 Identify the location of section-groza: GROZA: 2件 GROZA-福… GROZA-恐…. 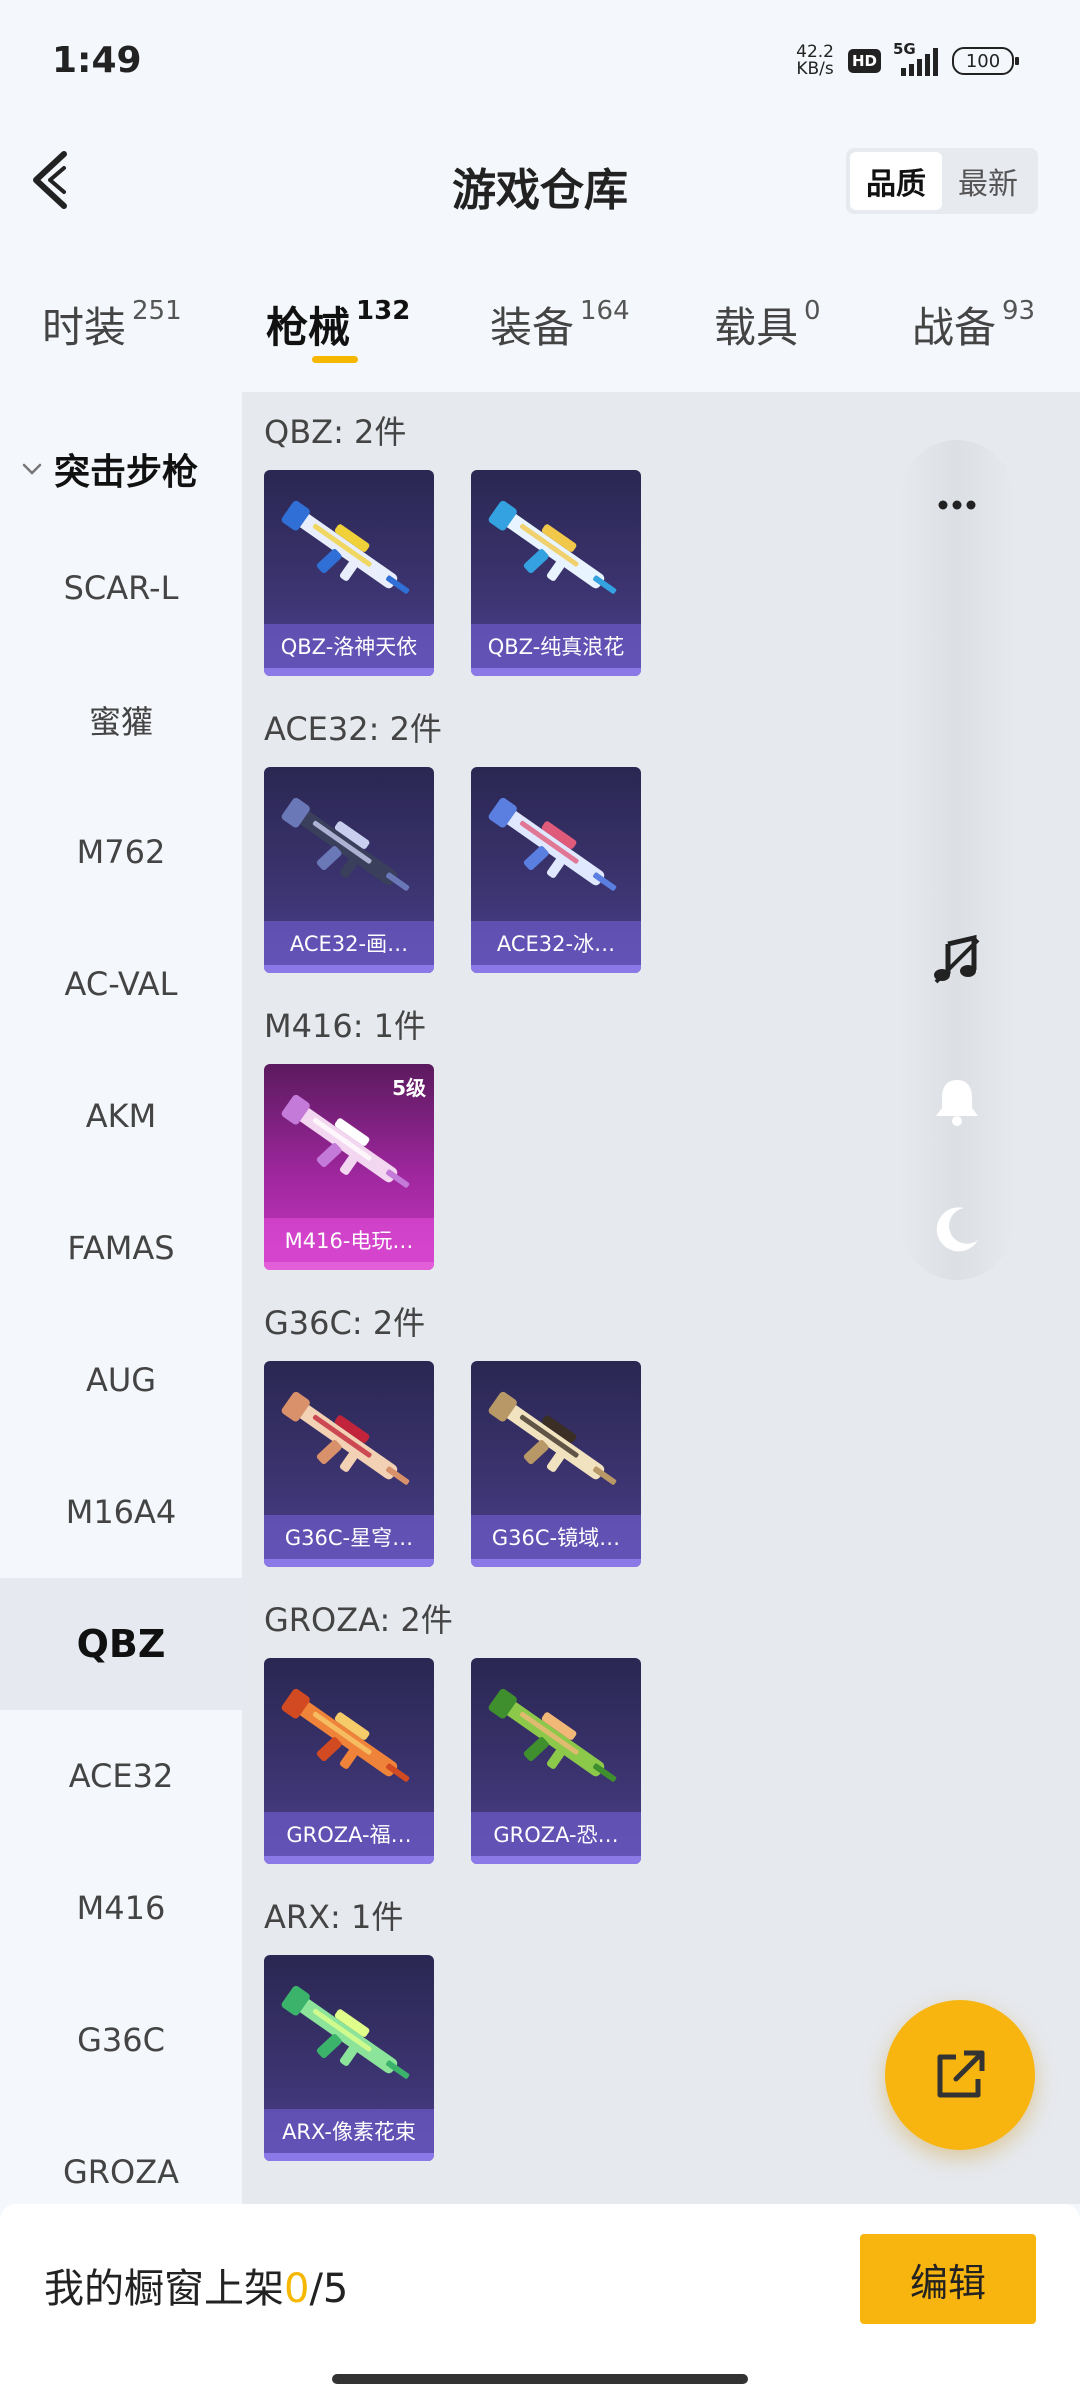
(452, 1729).